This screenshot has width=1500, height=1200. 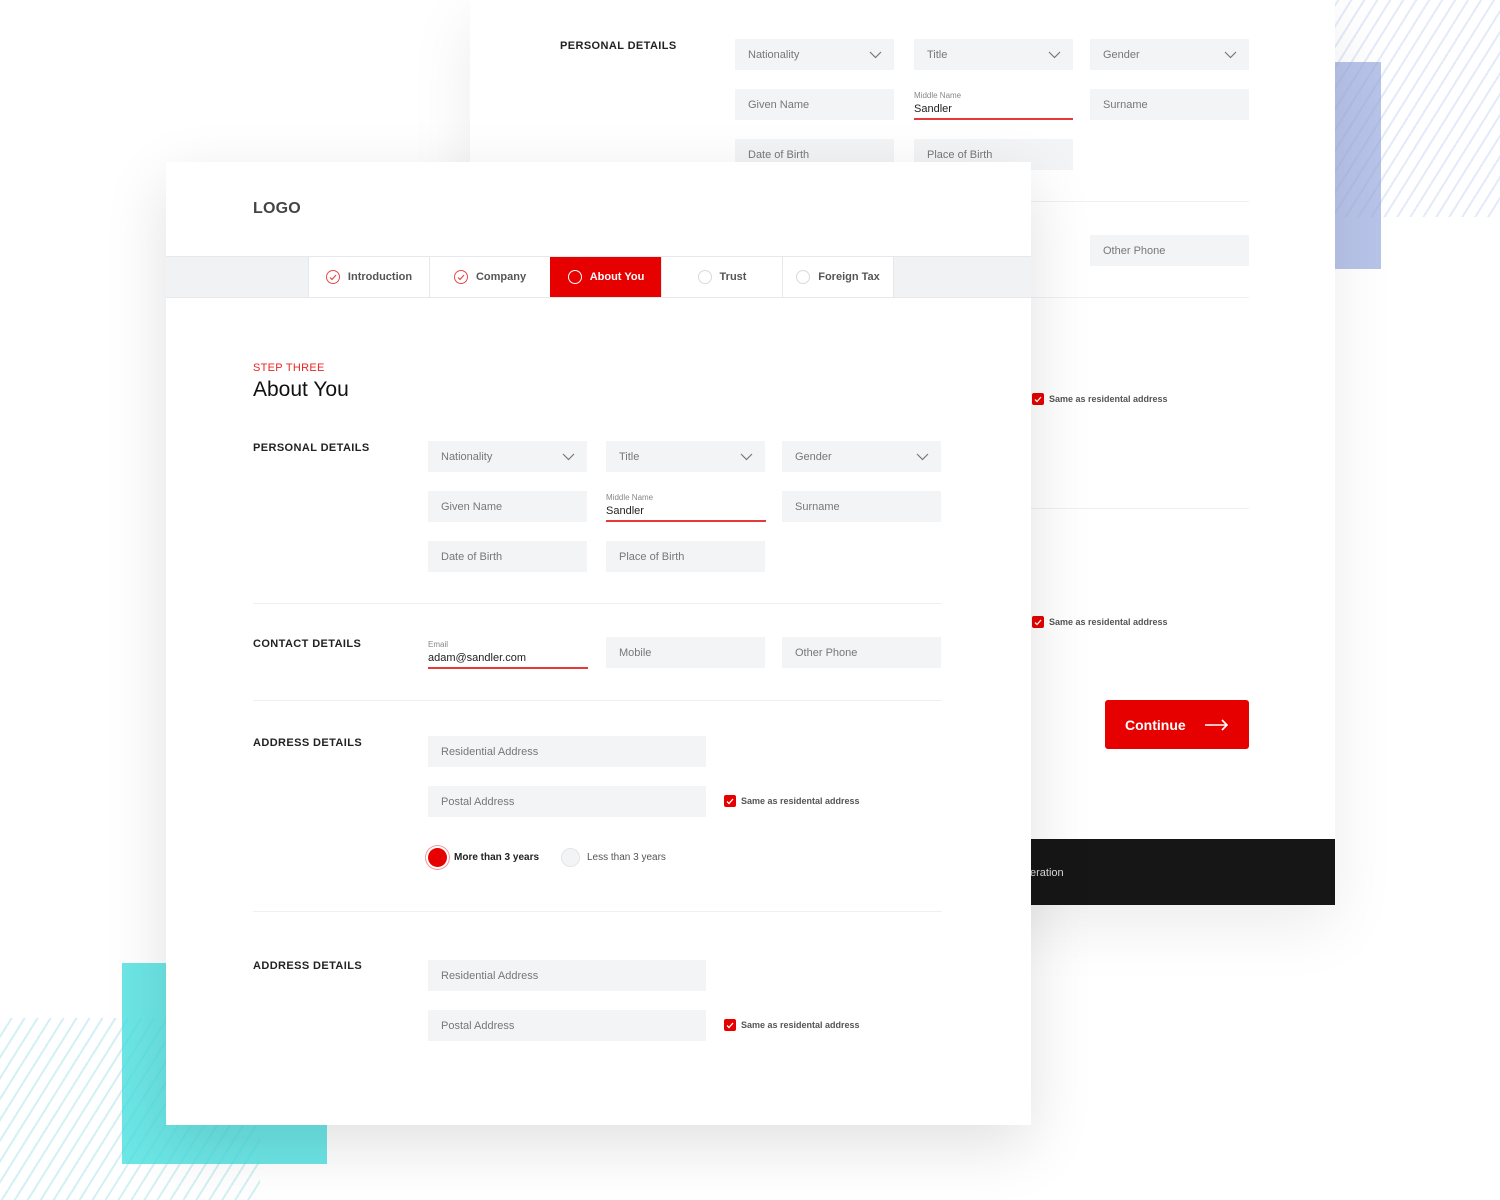 I want to click on back-title-select: Title, so click(x=993, y=54).